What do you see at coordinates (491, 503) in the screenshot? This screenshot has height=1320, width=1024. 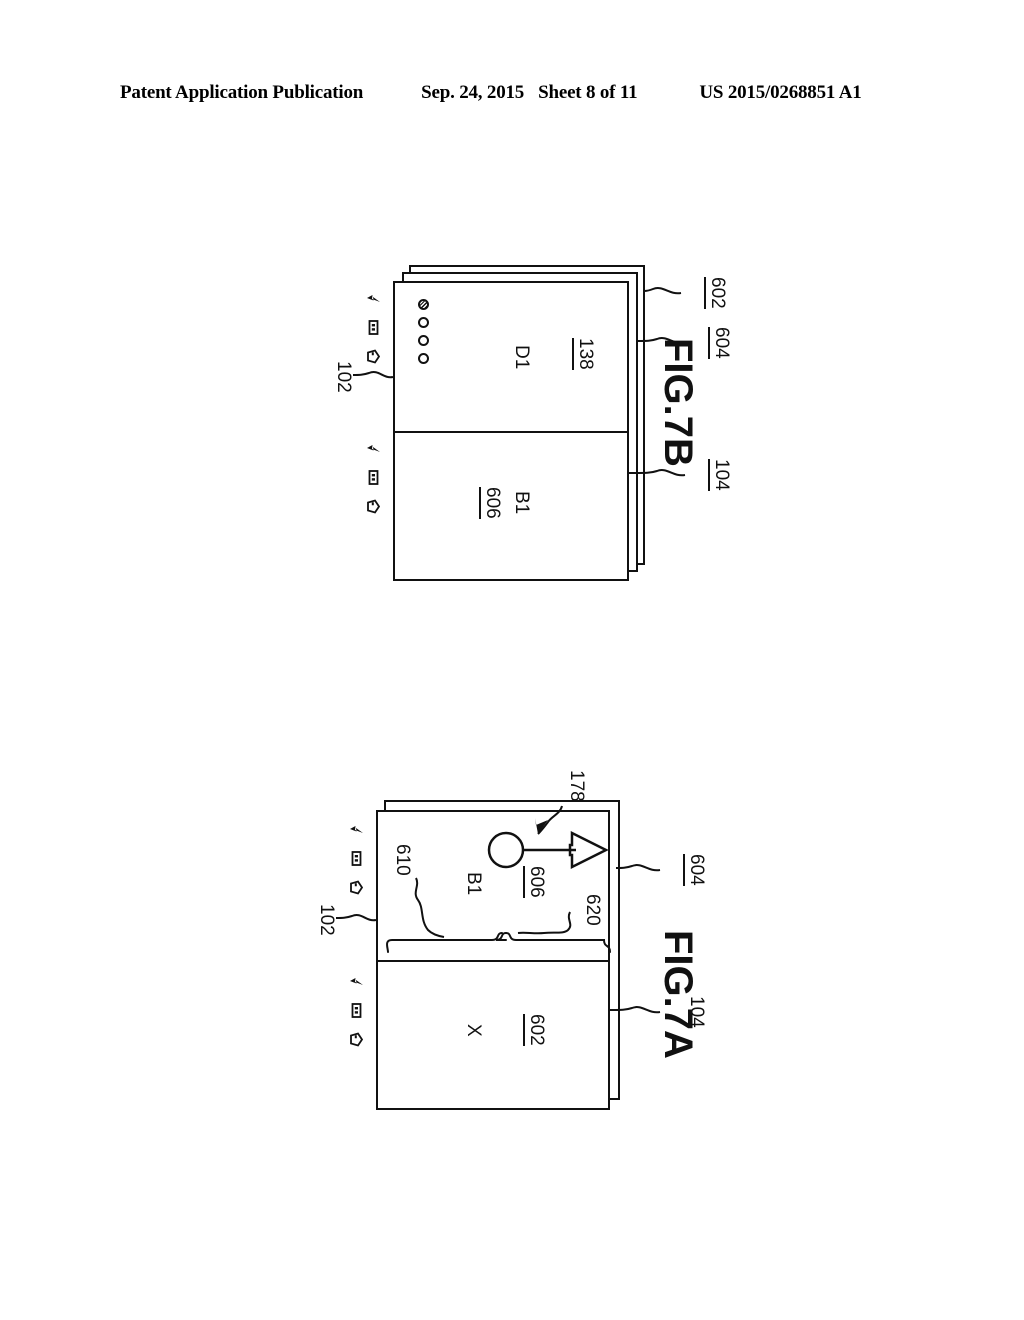 I see `fig7b-right-pane-ref: 606` at bounding box center [491, 503].